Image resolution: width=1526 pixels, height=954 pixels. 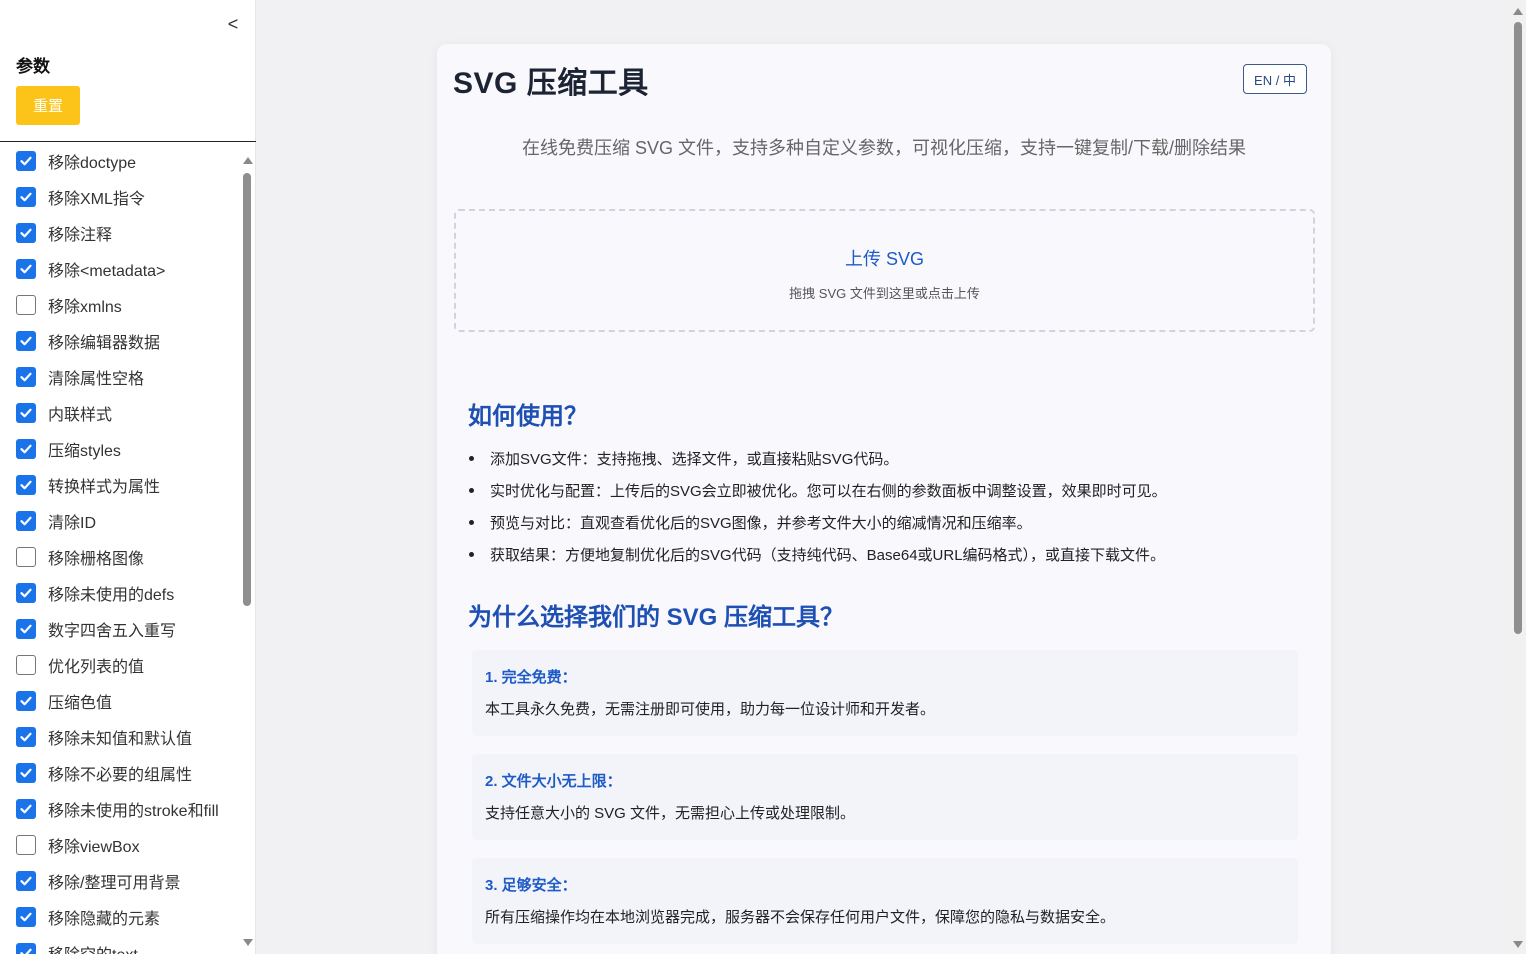 I want to click on params-title: 参数, so click(x=33, y=66).